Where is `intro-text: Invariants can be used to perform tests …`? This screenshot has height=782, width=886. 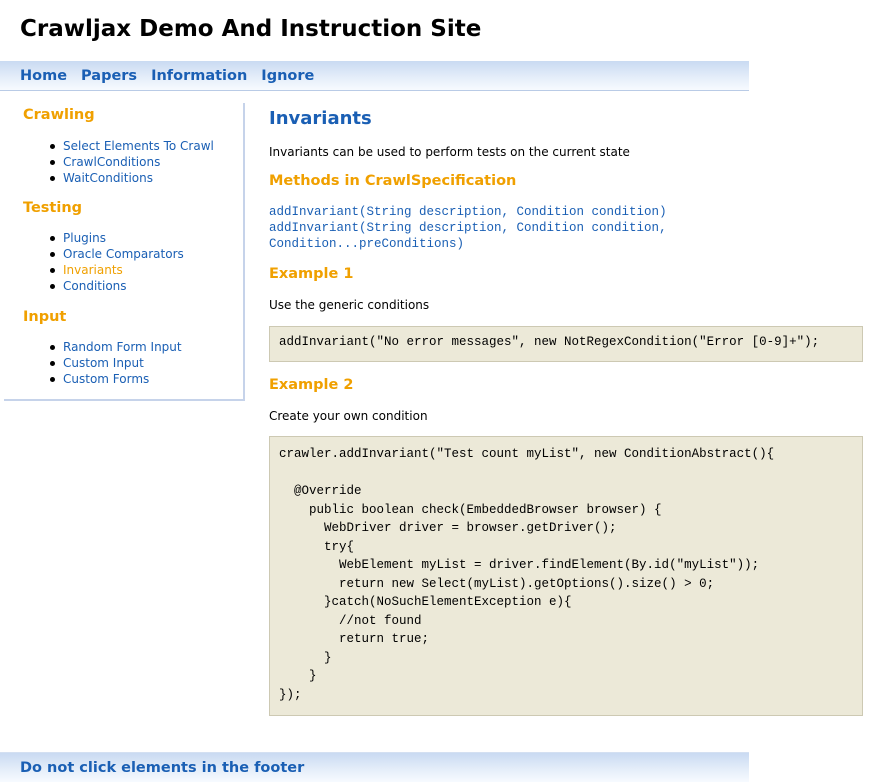 intro-text: Invariants can be used to perform tests … is located at coordinates (449, 152).